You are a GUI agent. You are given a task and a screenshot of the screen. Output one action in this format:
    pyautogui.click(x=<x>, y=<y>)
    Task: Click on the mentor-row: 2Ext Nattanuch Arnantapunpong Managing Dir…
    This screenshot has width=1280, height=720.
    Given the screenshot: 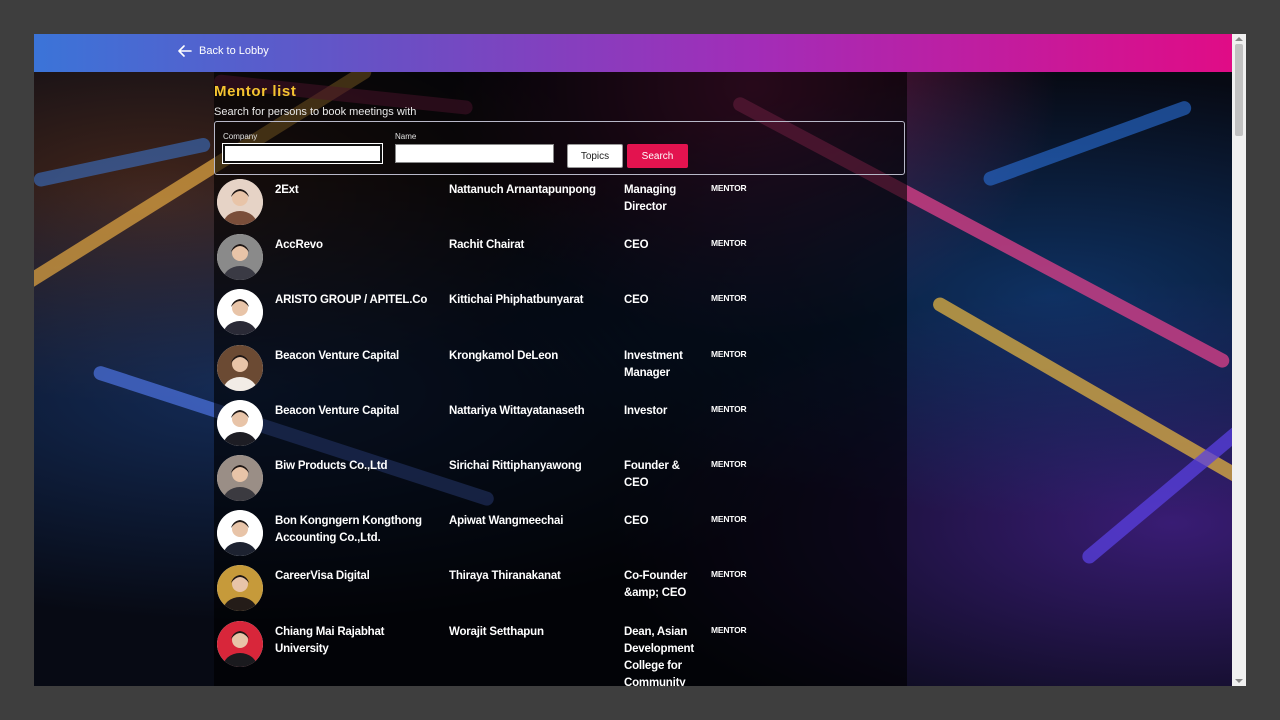 What is the action you would take?
    pyautogui.click(x=560, y=204)
    